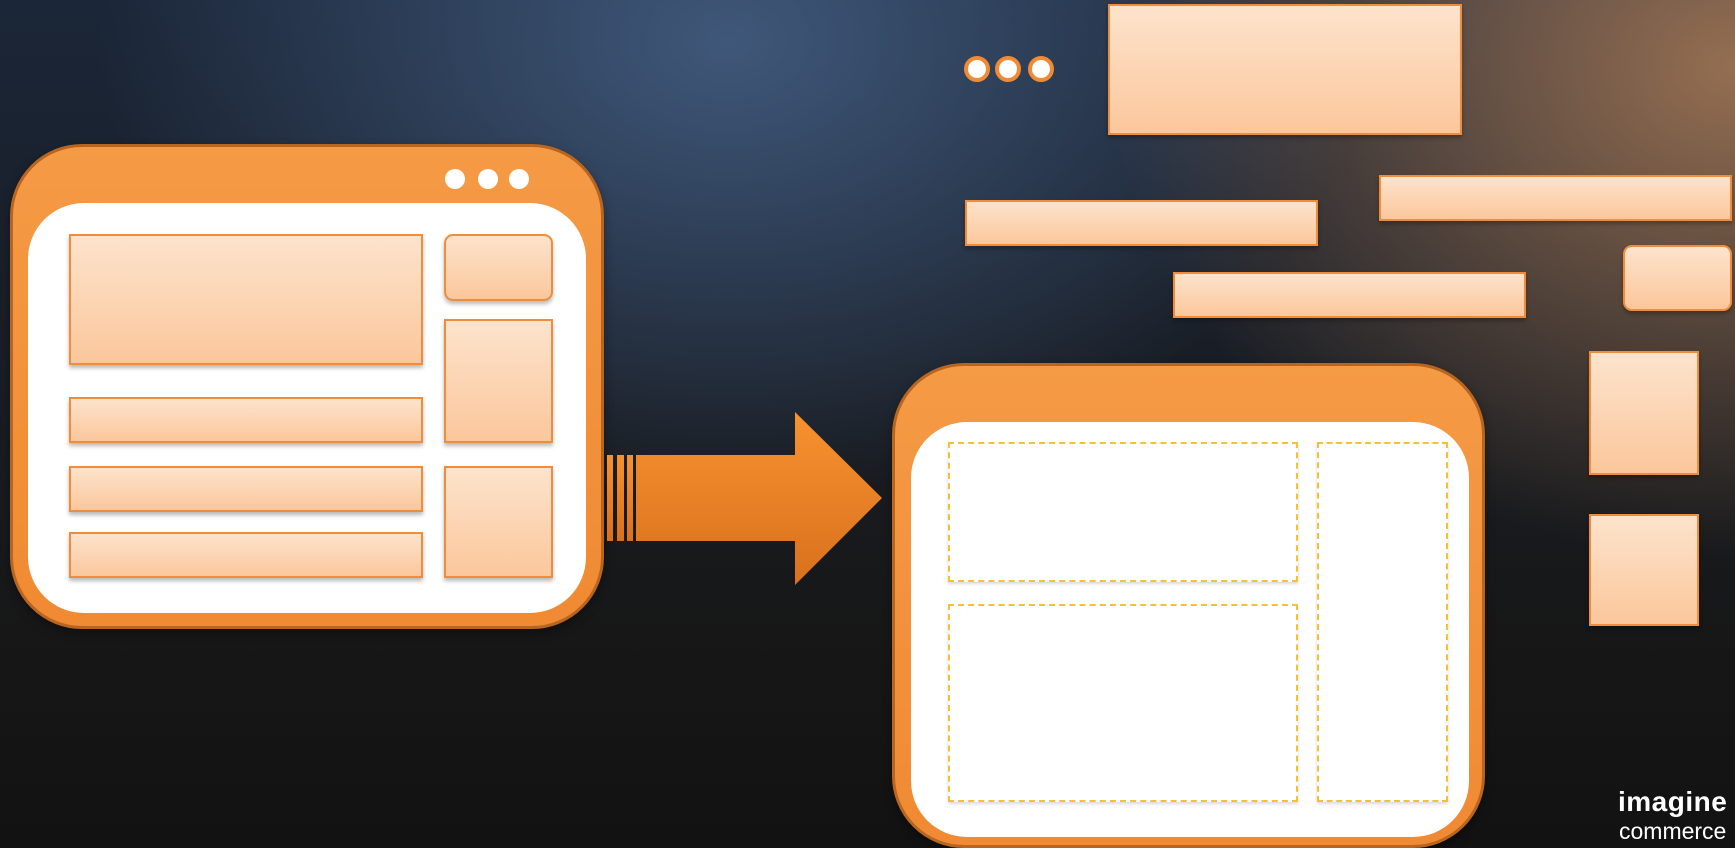 The width and height of the screenshot is (1735, 848). What do you see at coordinates (1677, 278) in the screenshot?
I see `loose-small-block` at bounding box center [1677, 278].